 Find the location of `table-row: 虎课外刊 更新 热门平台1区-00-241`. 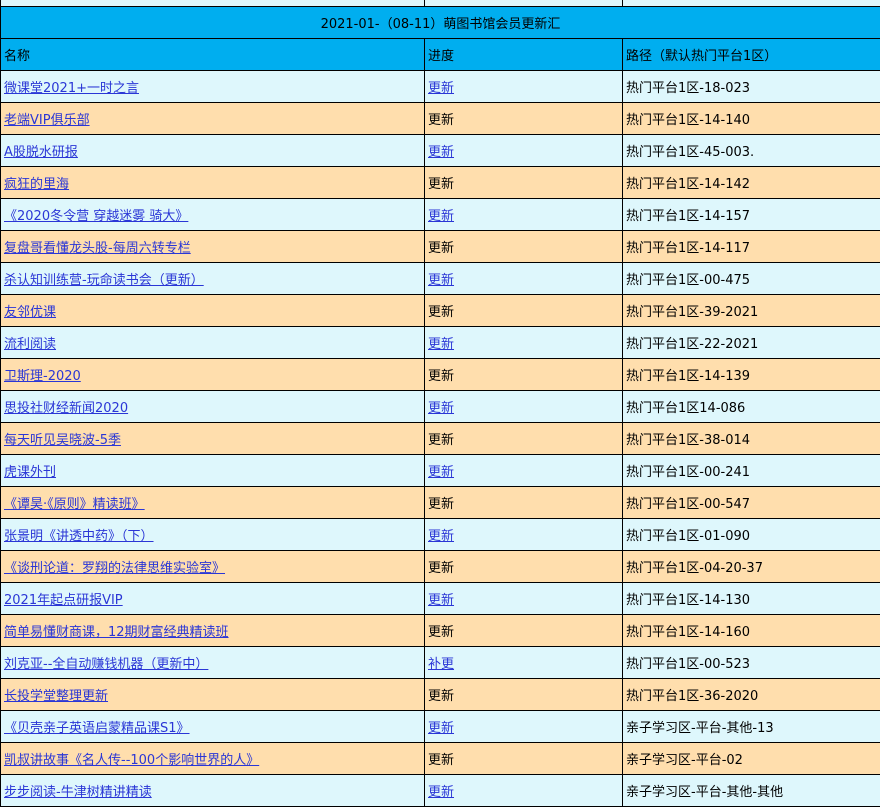

table-row: 虎课外刊 更新 热门平台1区-00-241 is located at coordinates (440, 470).